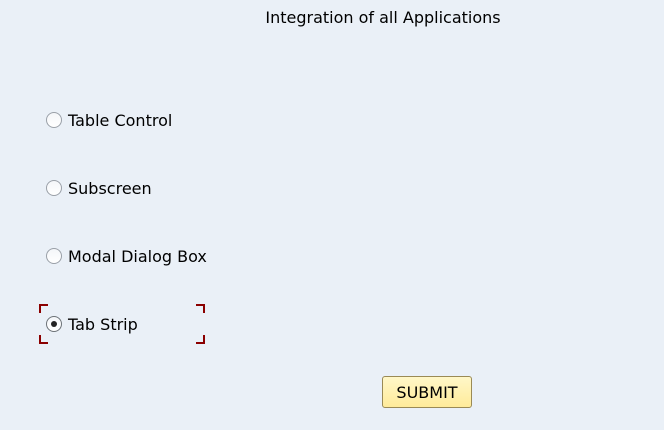 The height and width of the screenshot is (430, 664). What do you see at coordinates (110, 188) in the screenshot?
I see `radio-label-subscreen: Subscreen` at bounding box center [110, 188].